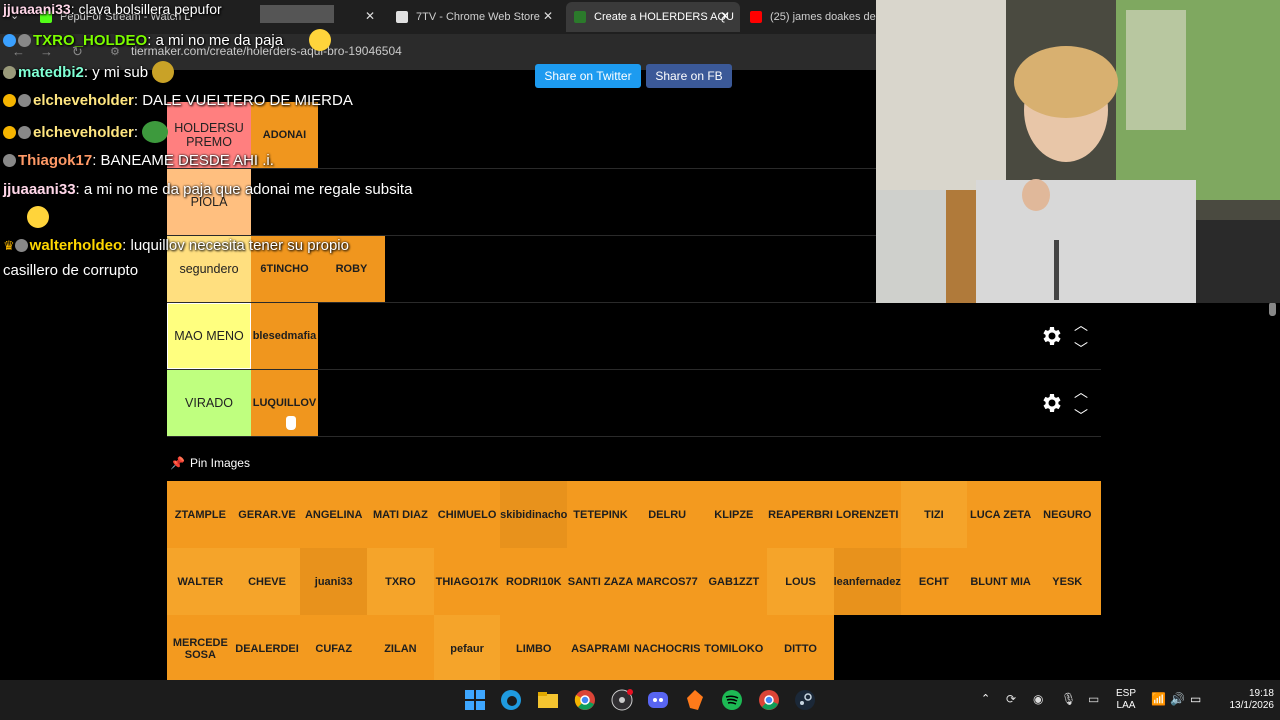 This screenshot has width=1280, height=720. I want to click on pool-item: CHEVE, so click(267, 581).